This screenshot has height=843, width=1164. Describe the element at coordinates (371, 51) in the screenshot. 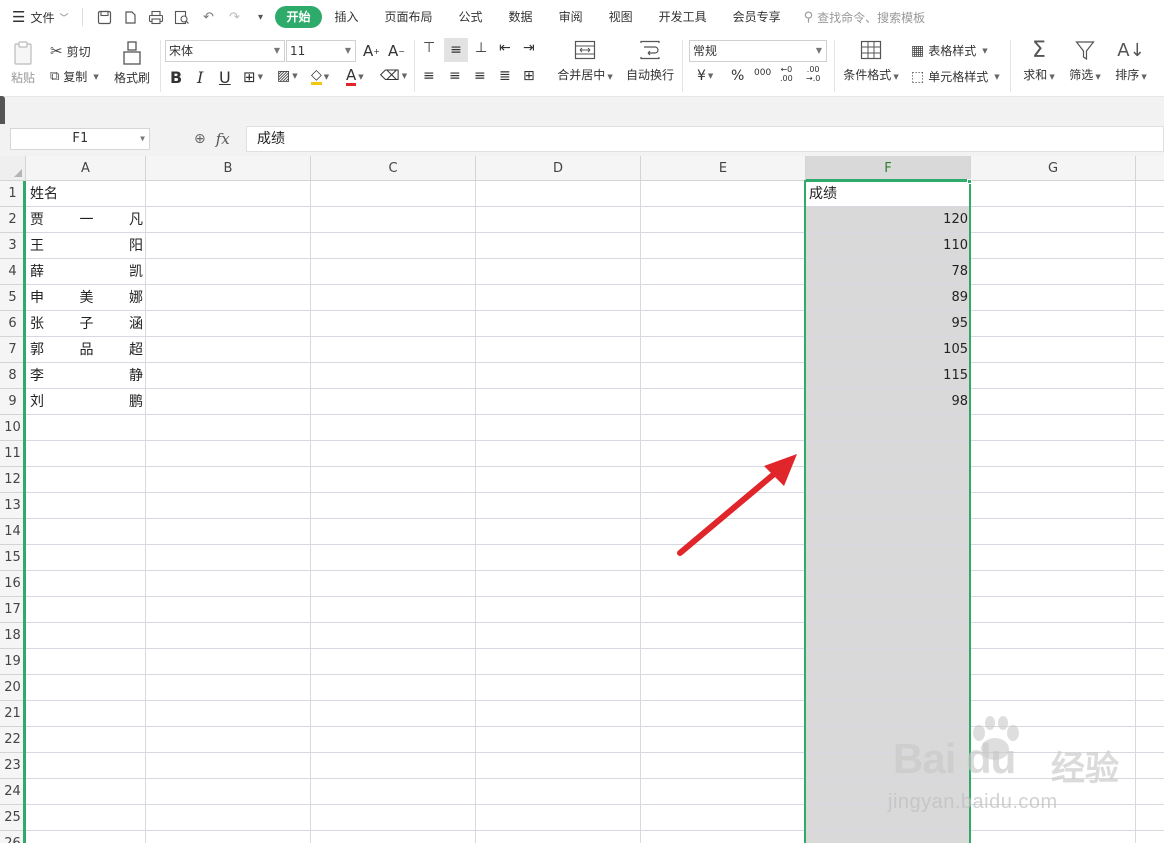

I see `increase-font-icon: A +` at that location.